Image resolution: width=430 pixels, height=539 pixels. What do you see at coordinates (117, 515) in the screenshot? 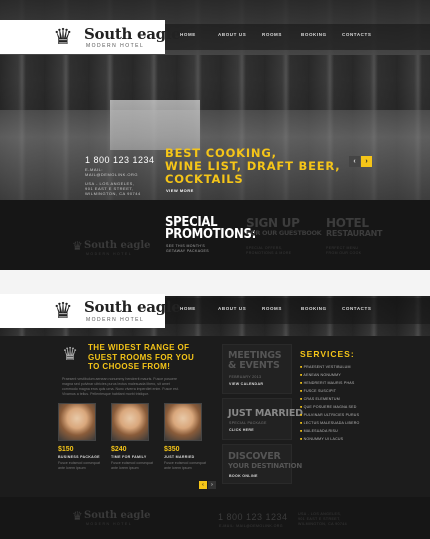
I see `footer-logo: South eagle` at bounding box center [117, 515].